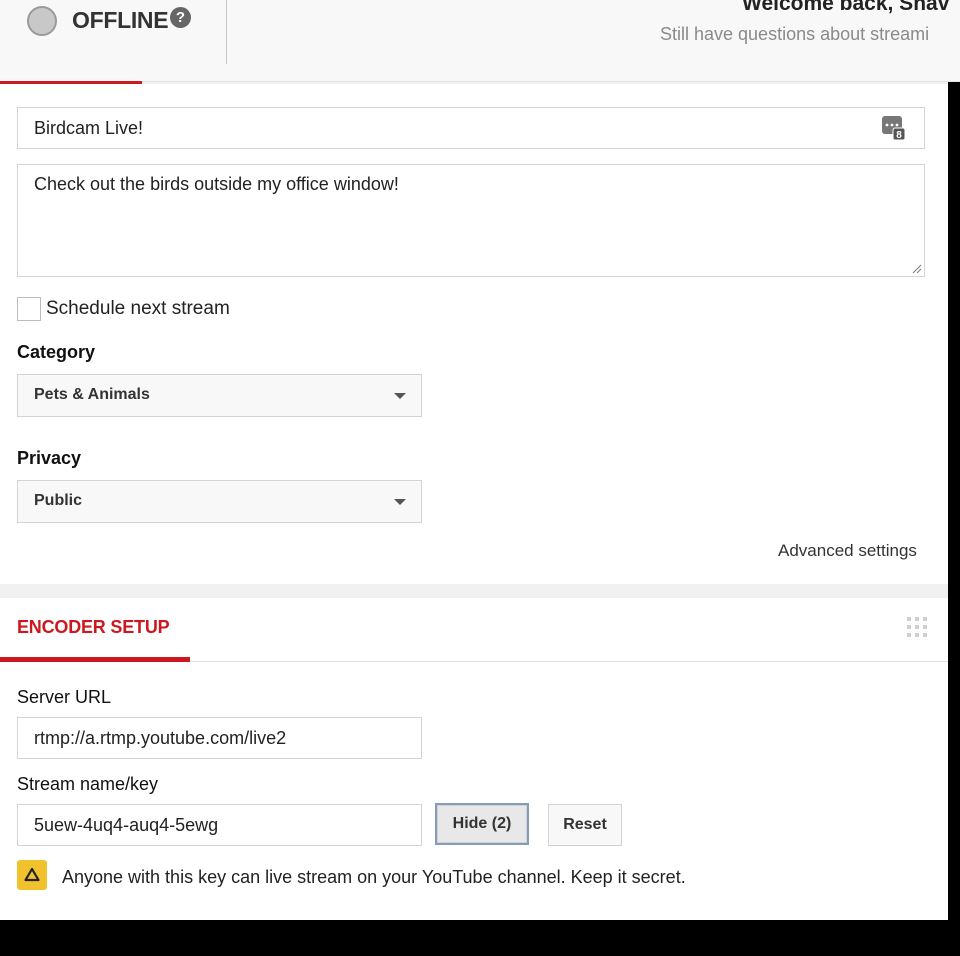 This screenshot has width=960, height=956. I want to click on stream-title-value: Birdcam Live!, so click(89, 128).